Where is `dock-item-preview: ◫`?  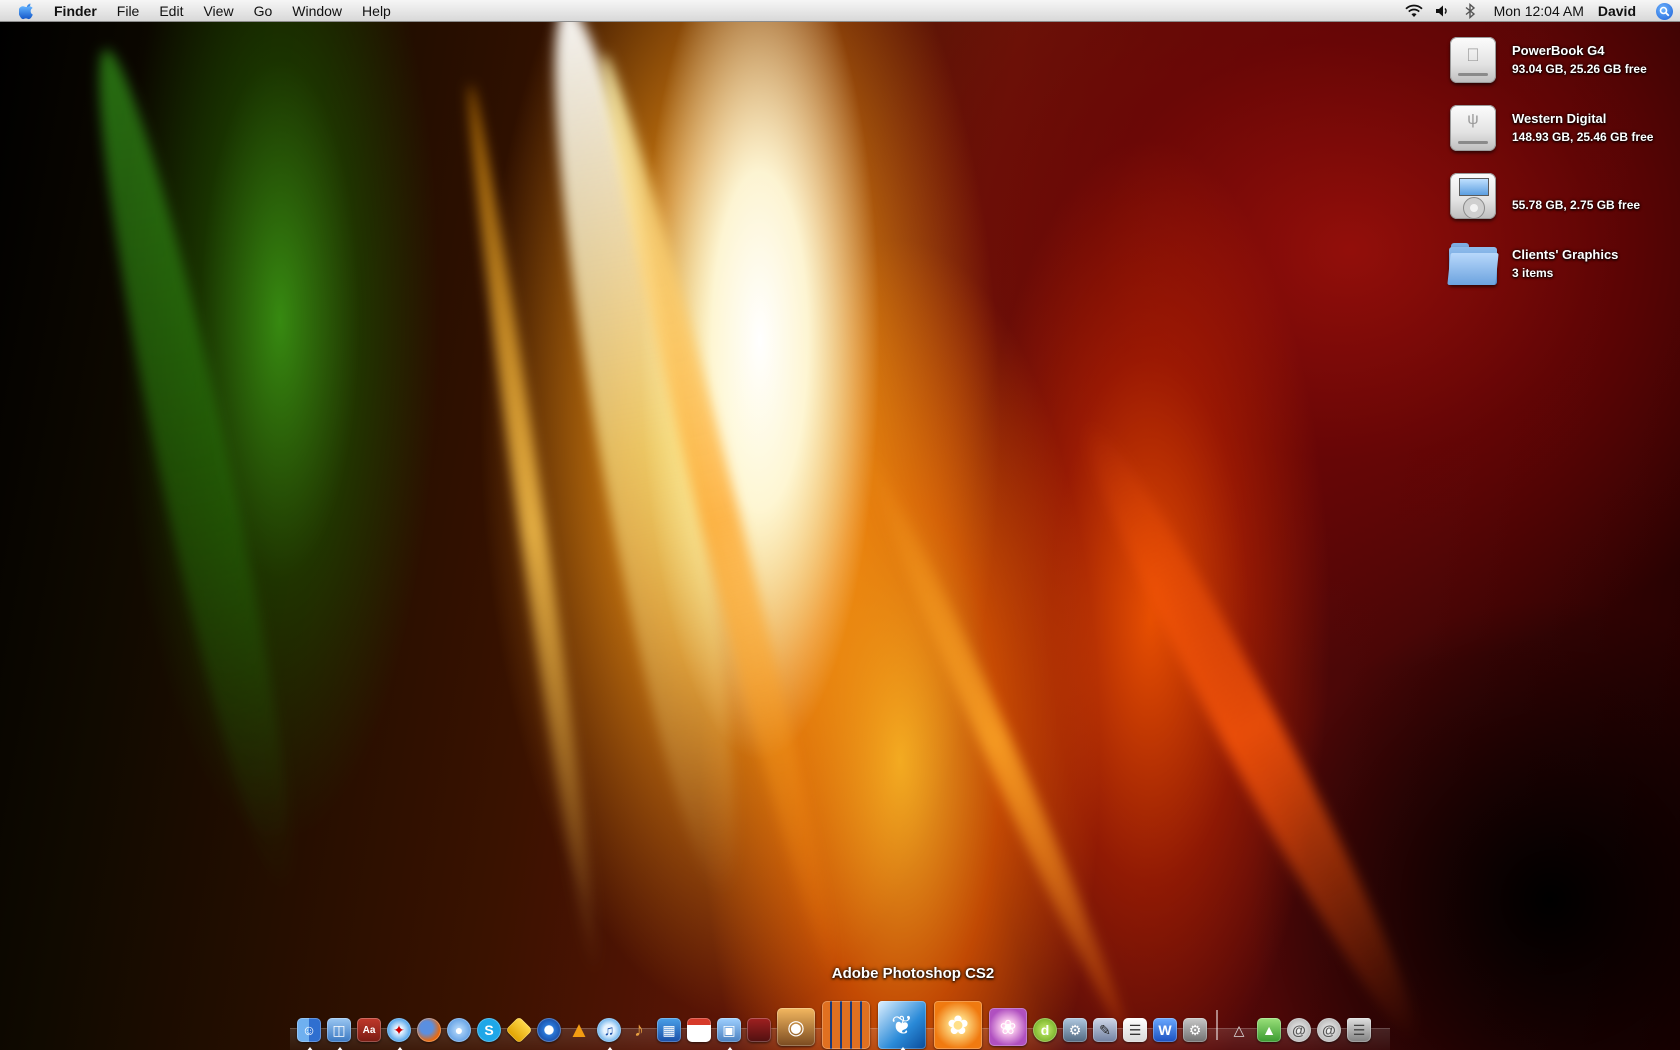
dock-item-preview: ◫ is located at coordinates (339, 1030).